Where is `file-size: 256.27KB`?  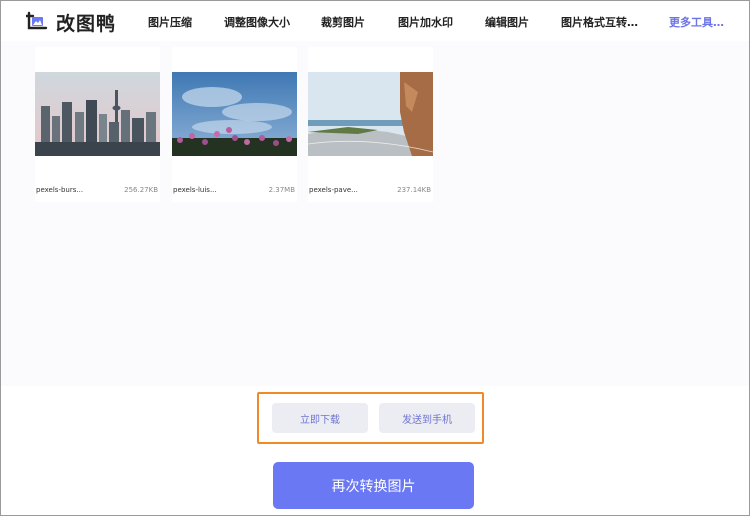 file-size: 256.27KB is located at coordinates (141, 190).